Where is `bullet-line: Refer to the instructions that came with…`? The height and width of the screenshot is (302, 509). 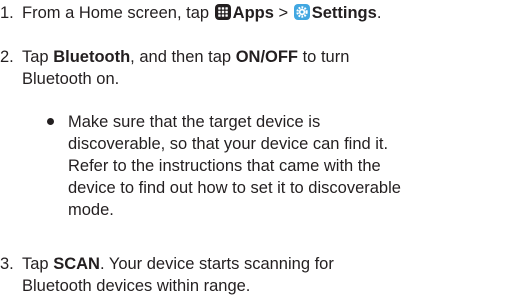
bullet-line: Refer to the instructions that came with… is located at coordinates (224, 166).